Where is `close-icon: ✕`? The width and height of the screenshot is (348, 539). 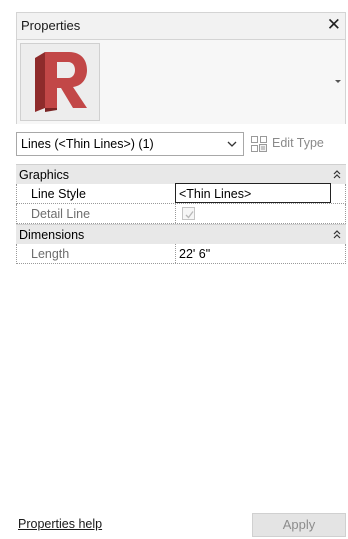 close-icon: ✕ is located at coordinates (334, 25).